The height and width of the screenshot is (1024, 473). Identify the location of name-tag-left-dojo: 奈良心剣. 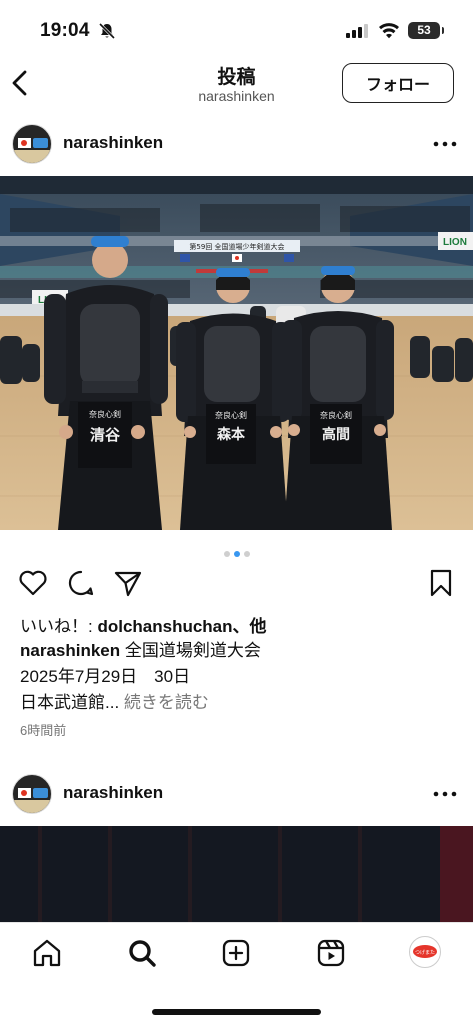
(105, 414).